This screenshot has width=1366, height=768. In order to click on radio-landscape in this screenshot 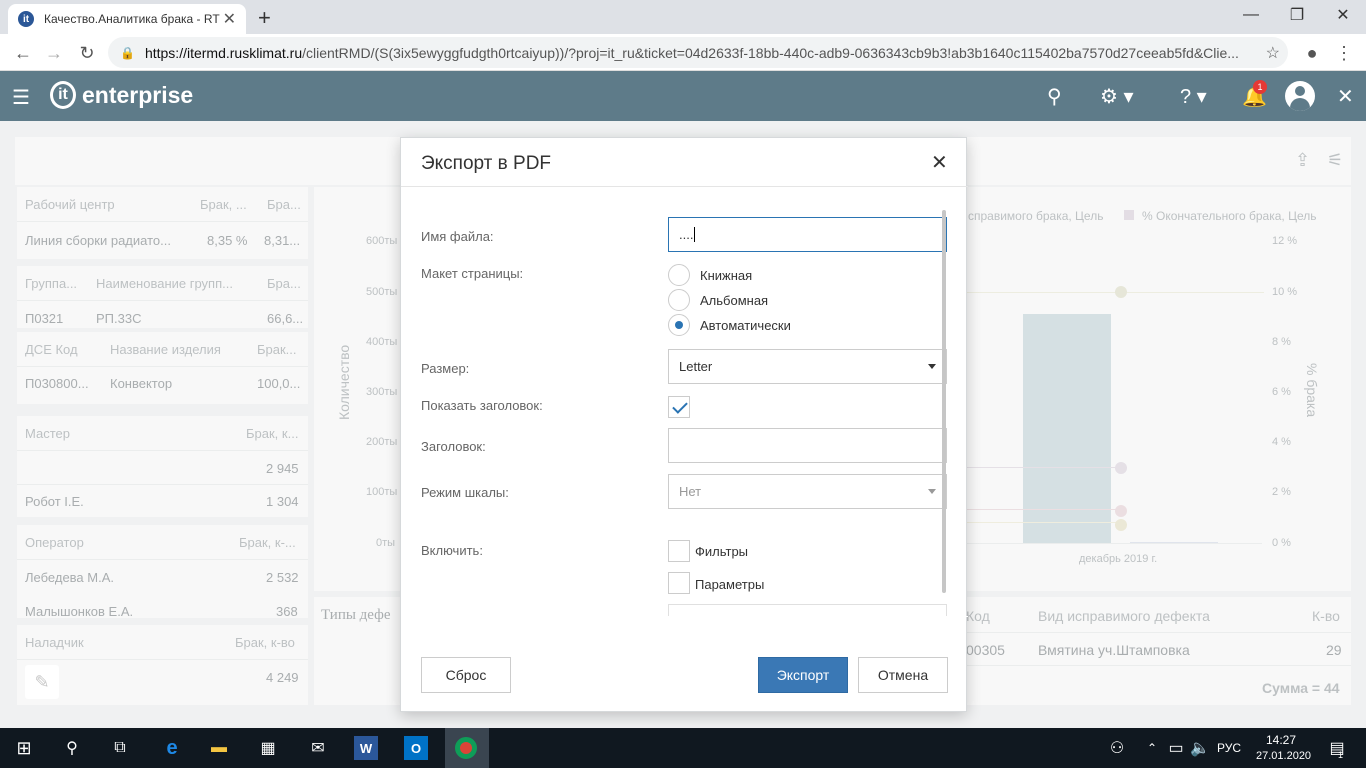, I will do `click(679, 300)`.